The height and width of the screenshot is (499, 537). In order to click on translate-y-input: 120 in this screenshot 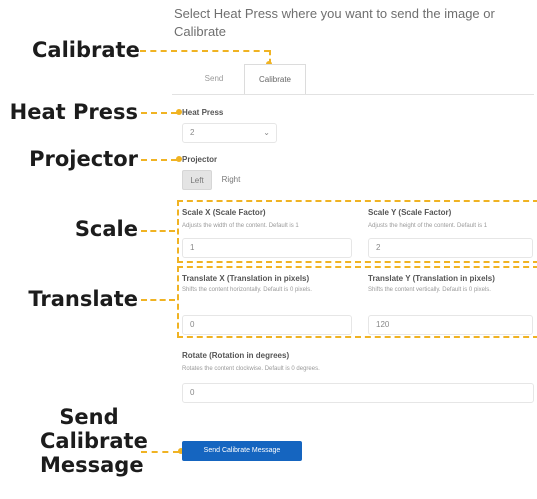, I will do `click(450, 325)`.